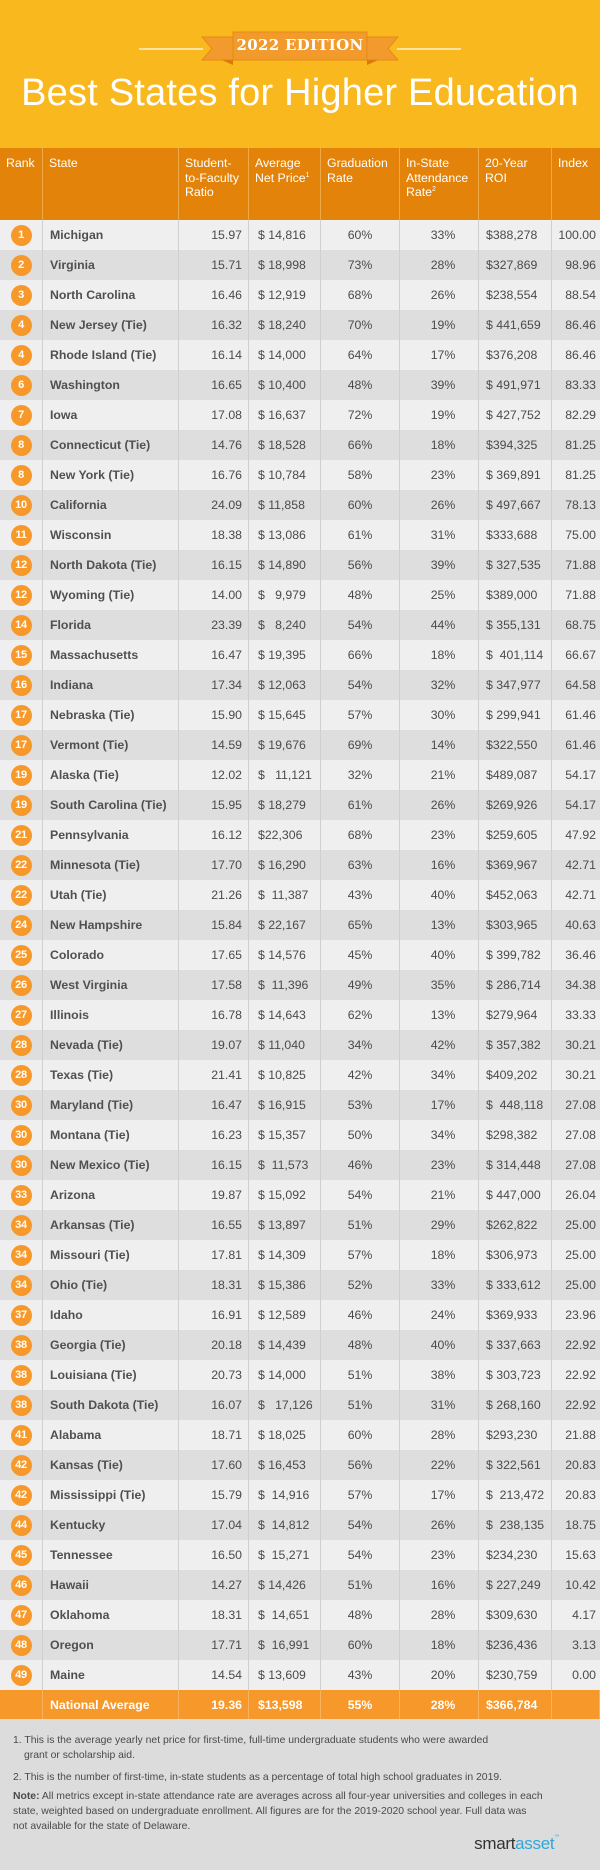 The image size is (600, 1870). Describe the element at coordinates (285, 1255) in the screenshot. I see `net-price-cell: $ 14,309` at that location.